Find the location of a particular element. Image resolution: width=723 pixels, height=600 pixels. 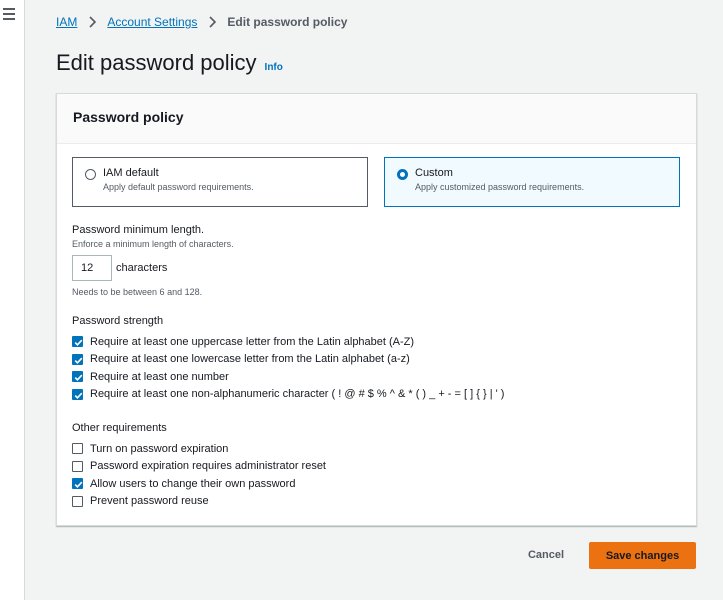

option-description: Apply customized password requirements. is located at coordinates (500, 187).